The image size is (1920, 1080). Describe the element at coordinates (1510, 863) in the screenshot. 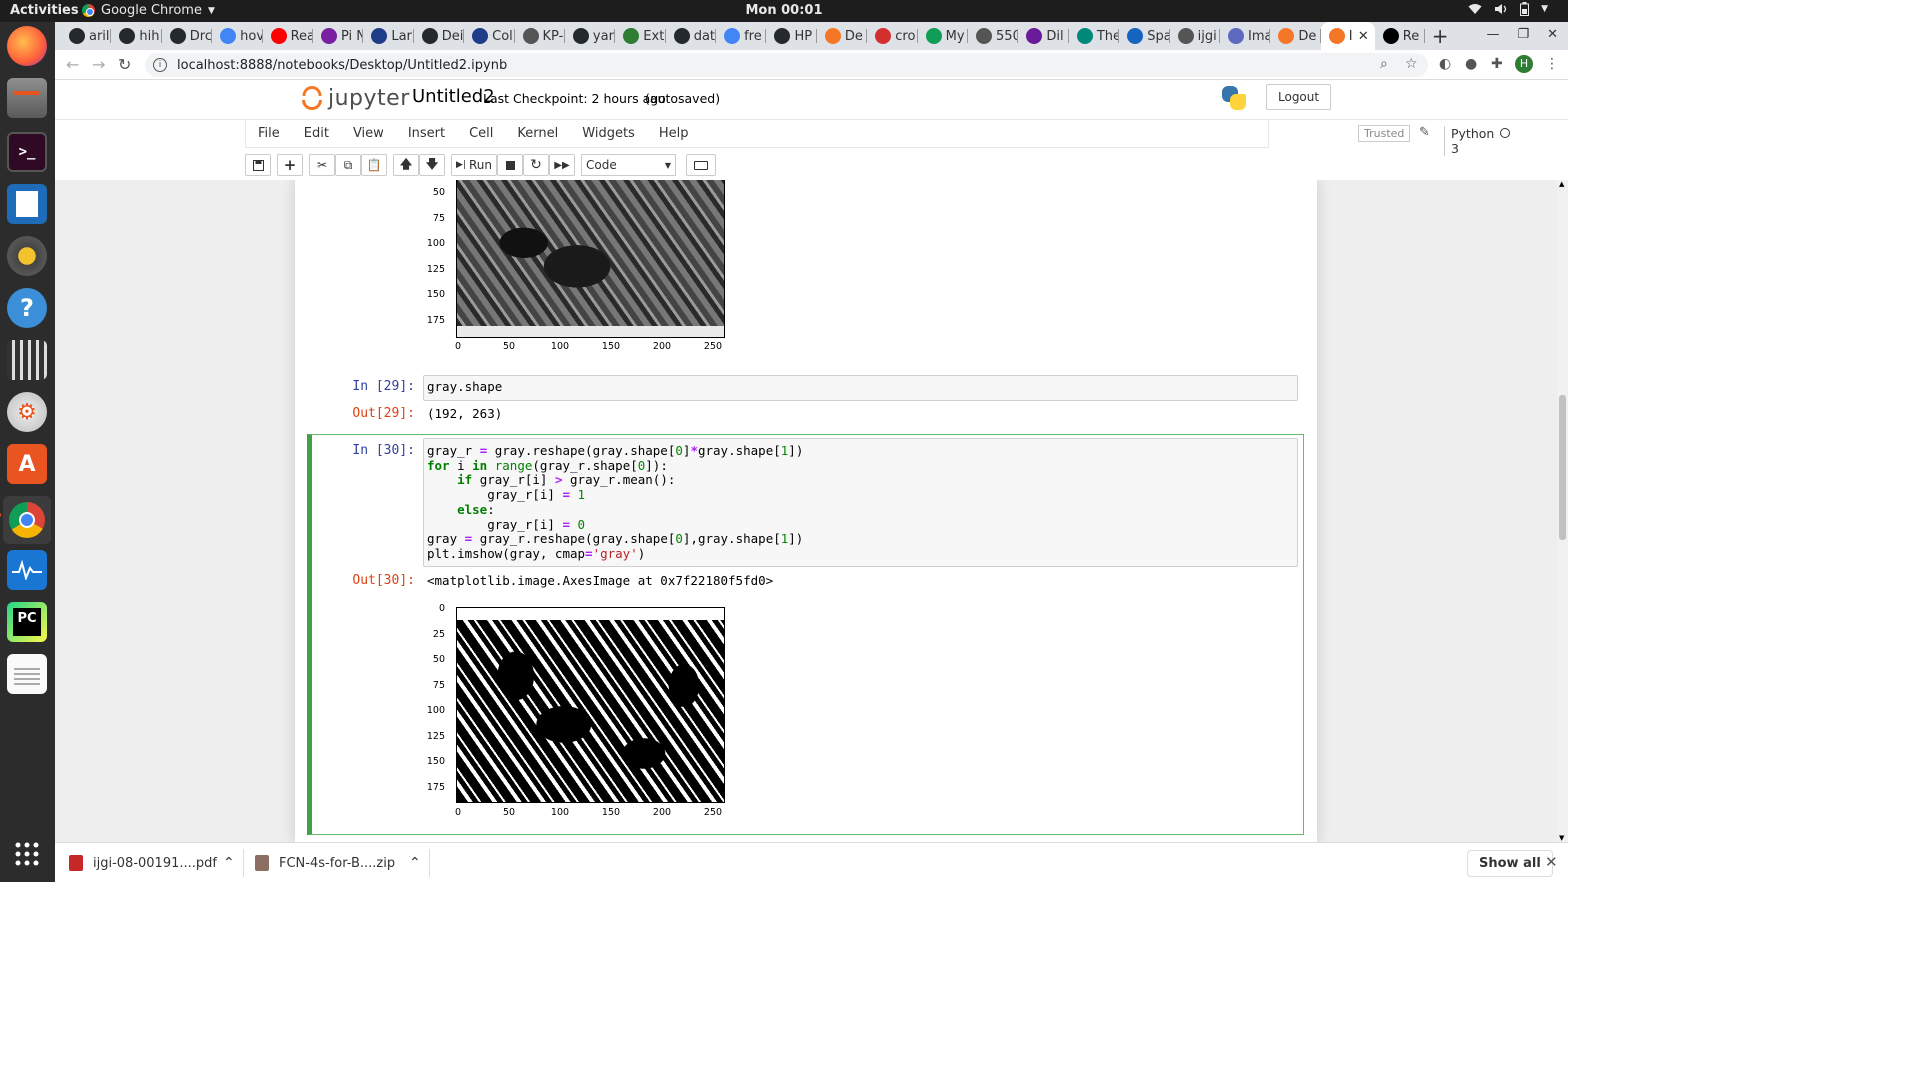

I see `show-all-button: Show all` at that location.